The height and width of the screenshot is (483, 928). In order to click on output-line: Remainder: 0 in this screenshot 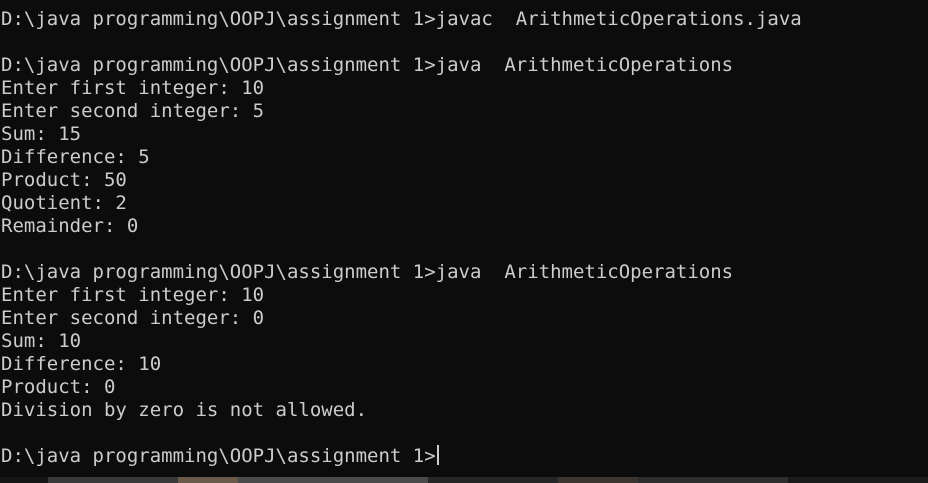, I will do `click(70, 226)`.